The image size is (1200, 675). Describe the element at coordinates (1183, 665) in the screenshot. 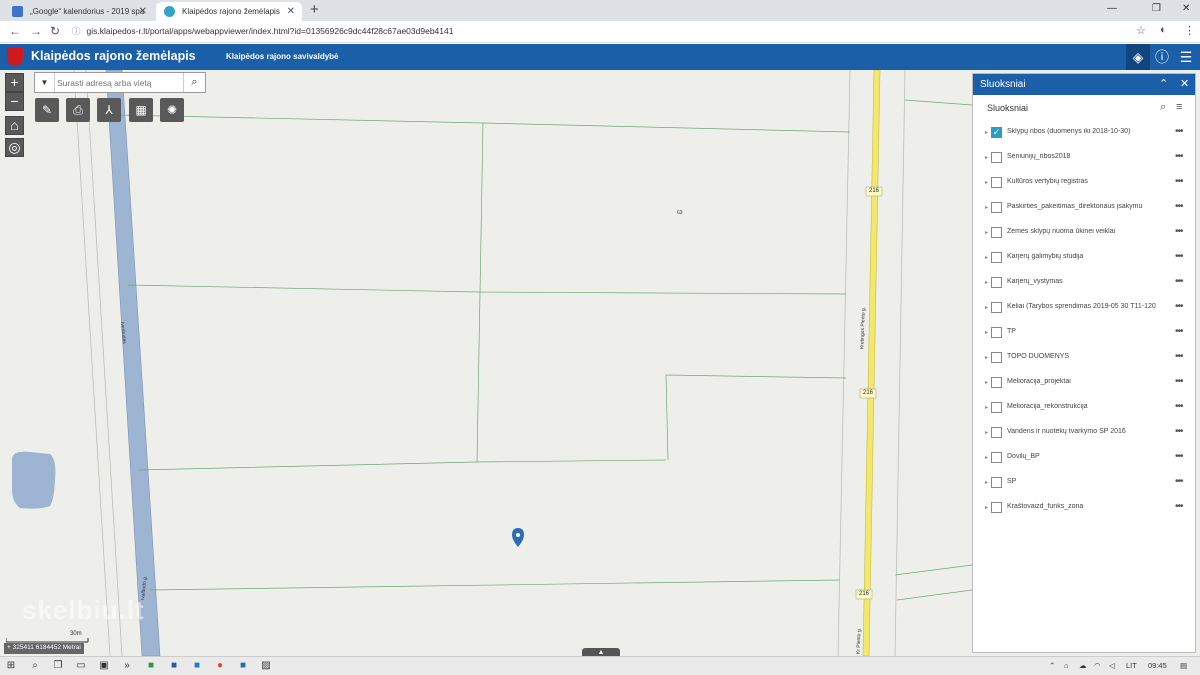

I see `notifications-icon: ▤` at that location.